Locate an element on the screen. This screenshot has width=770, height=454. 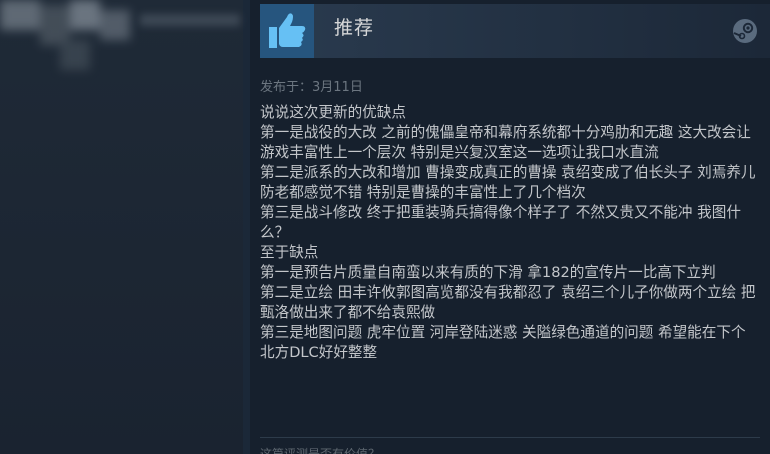
reviewer-name is located at coordinates (190, 20).